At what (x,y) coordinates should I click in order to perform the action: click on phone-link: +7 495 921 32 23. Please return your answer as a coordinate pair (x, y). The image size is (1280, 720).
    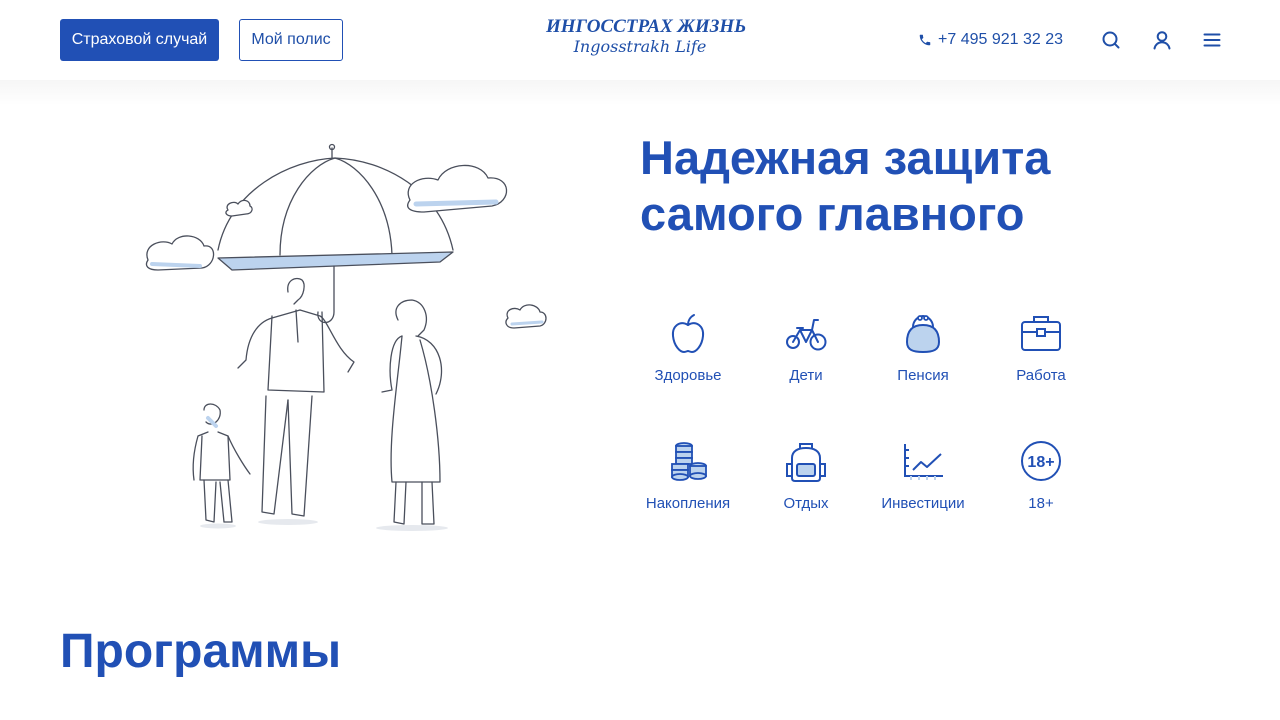
    Looking at the image, I should click on (990, 40).